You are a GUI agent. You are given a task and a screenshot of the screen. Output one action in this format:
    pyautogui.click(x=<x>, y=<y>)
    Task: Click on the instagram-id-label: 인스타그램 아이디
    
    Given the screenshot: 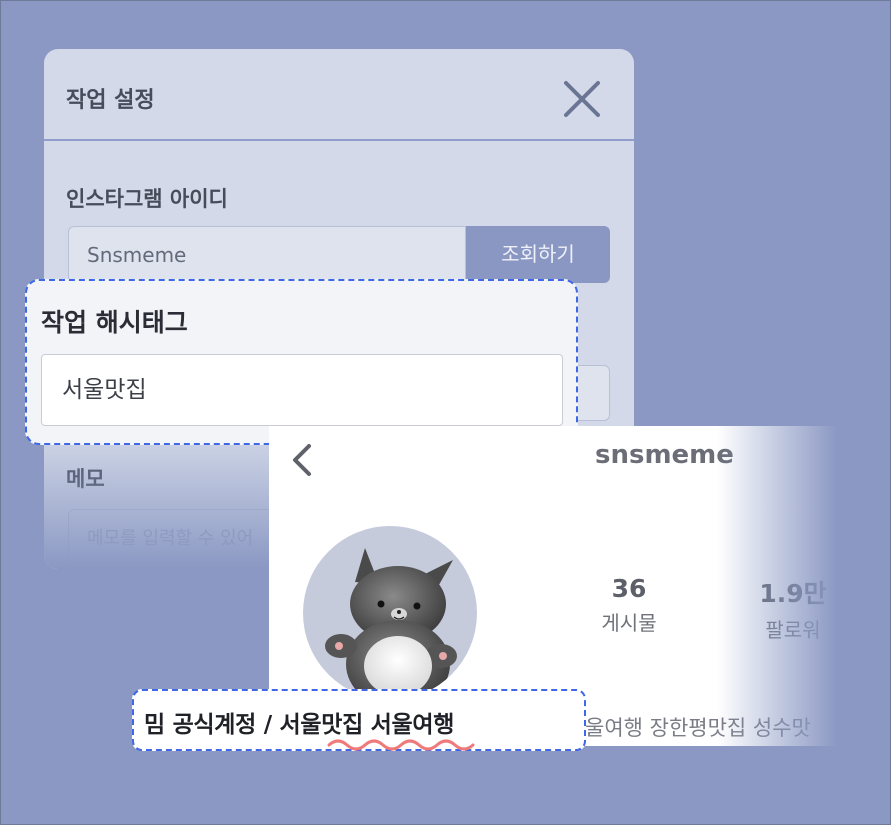 What is the action you would take?
    pyautogui.click(x=147, y=199)
    